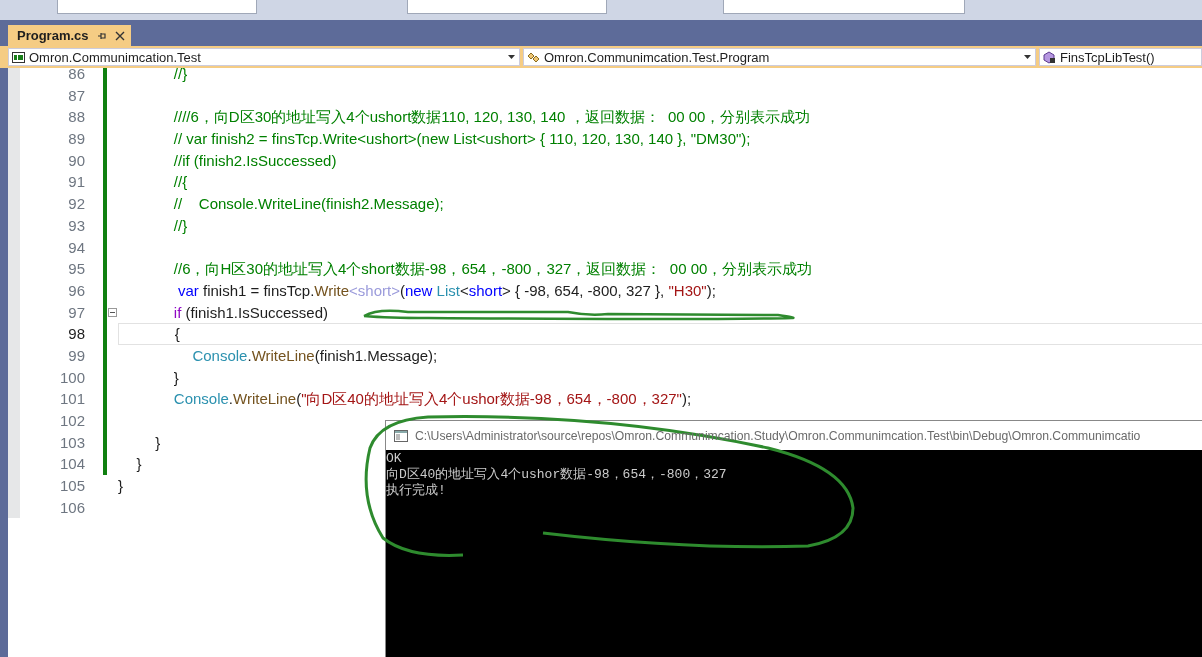 This screenshot has height=657, width=1202. I want to click on close-icon, so click(119, 35).